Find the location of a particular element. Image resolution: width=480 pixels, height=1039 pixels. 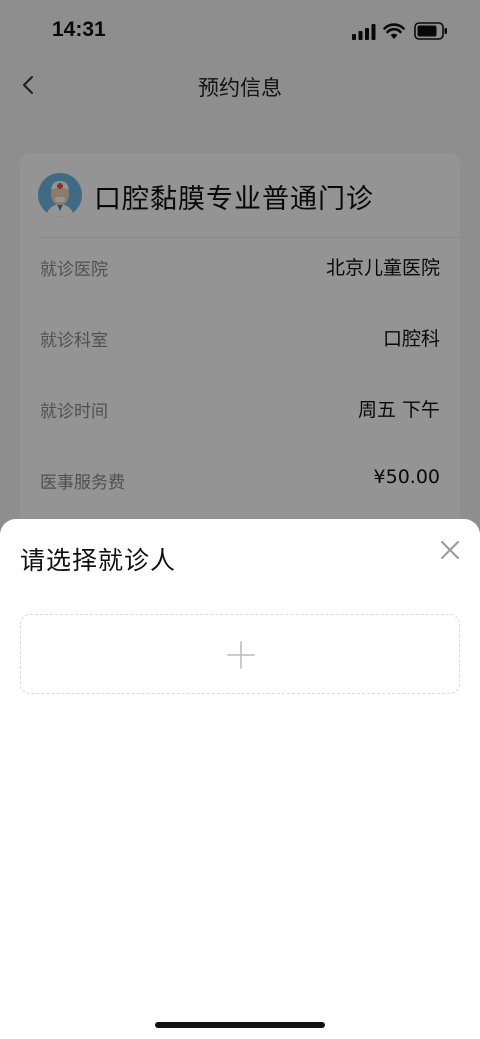

sheet-title: 请选择就诊人 is located at coordinates (98, 560).